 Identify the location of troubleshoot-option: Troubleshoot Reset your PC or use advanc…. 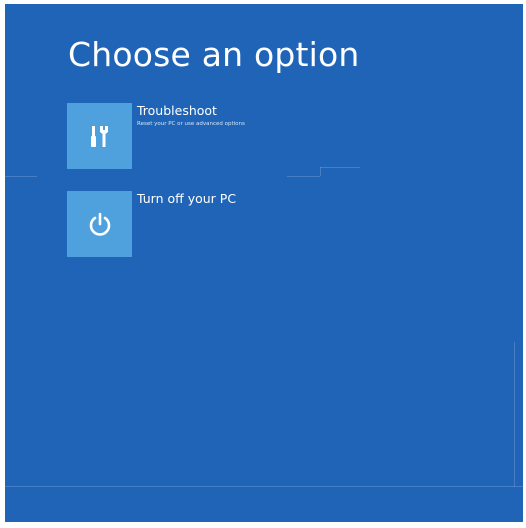
(197, 136).